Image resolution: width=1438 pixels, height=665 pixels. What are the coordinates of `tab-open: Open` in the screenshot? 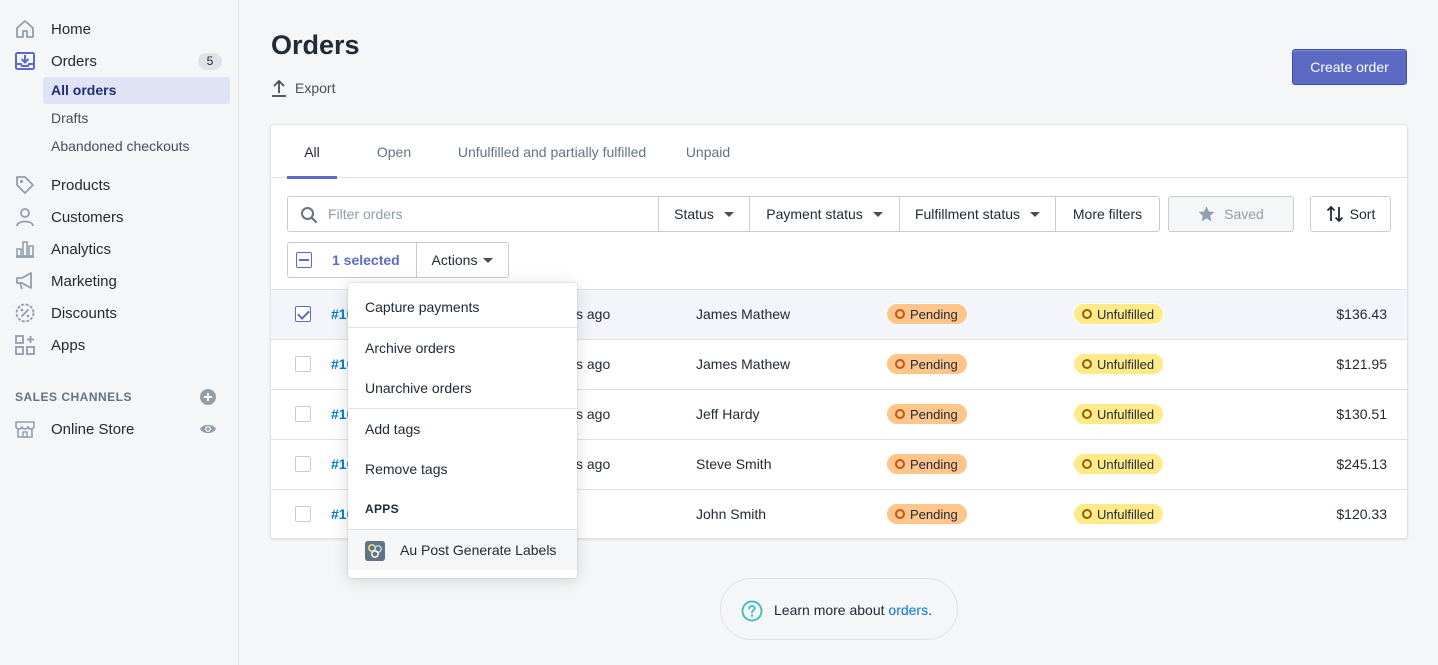 It's located at (394, 151).